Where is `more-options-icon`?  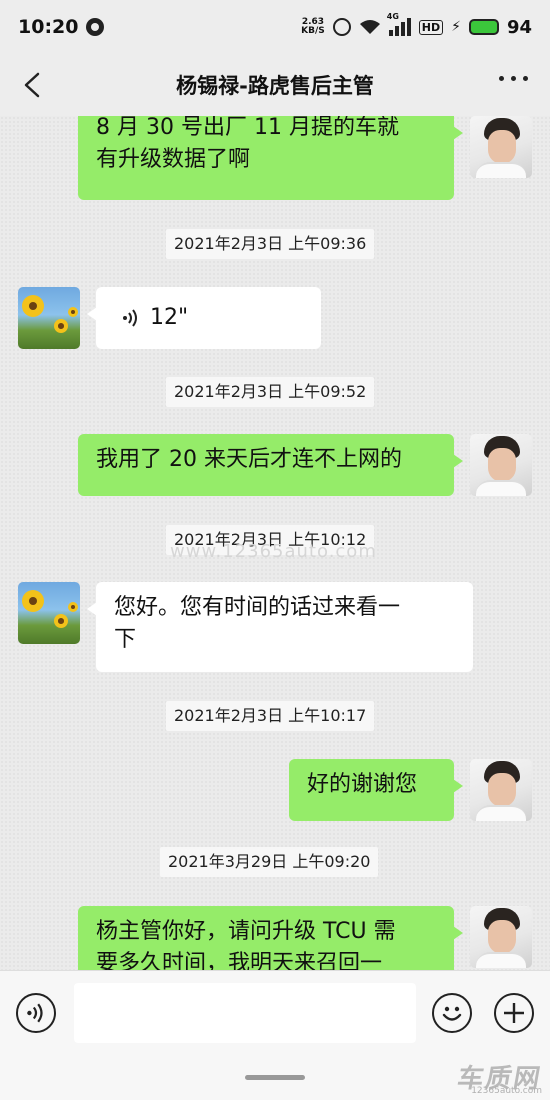
more-options-icon is located at coordinates (513, 78).